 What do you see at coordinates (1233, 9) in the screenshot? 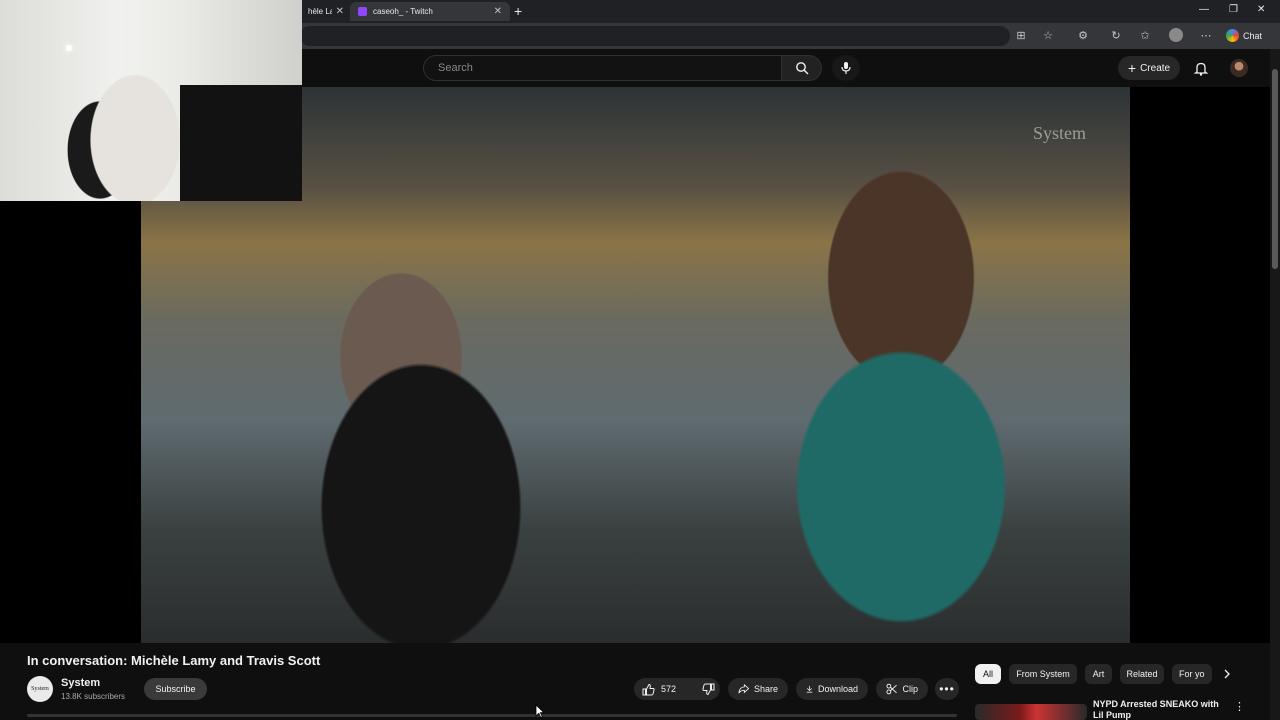
I see `restore-icon: ❐` at bounding box center [1233, 9].